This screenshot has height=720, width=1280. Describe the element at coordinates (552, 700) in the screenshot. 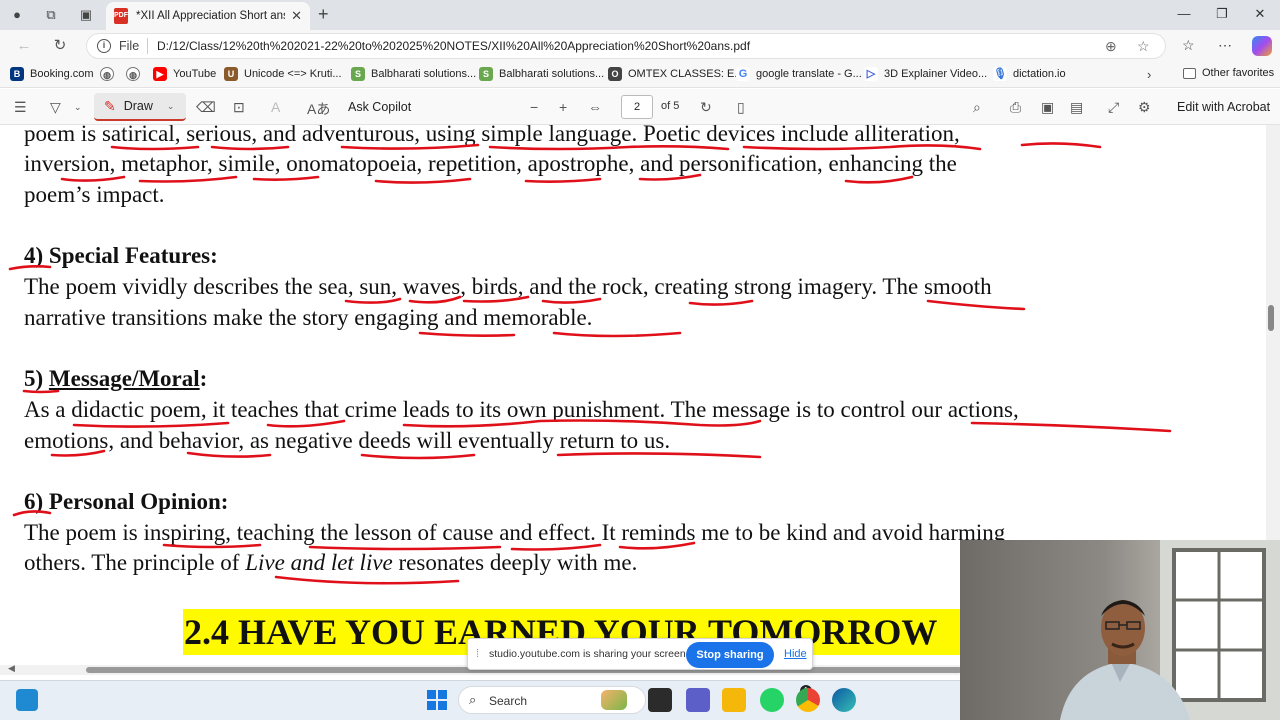

I see `taskbar-search: ⌕ Search` at that location.